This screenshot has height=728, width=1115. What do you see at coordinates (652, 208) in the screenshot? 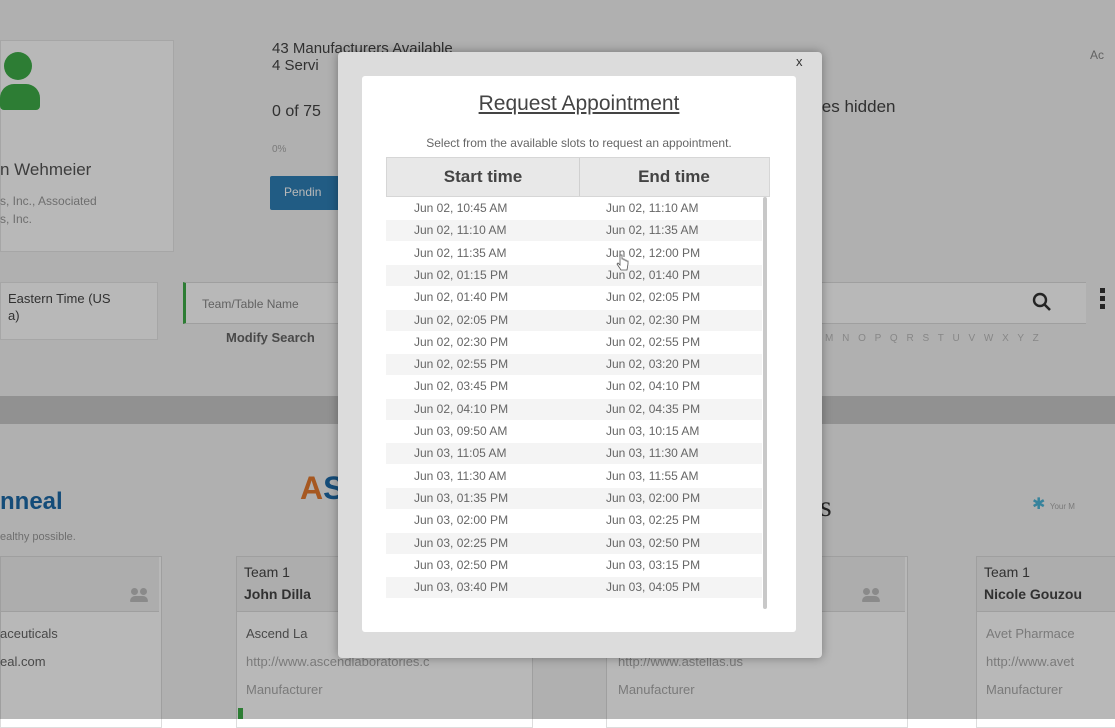
I see `slot-end-time: Jun 02, 11:10 AM` at bounding box center [652, 208].